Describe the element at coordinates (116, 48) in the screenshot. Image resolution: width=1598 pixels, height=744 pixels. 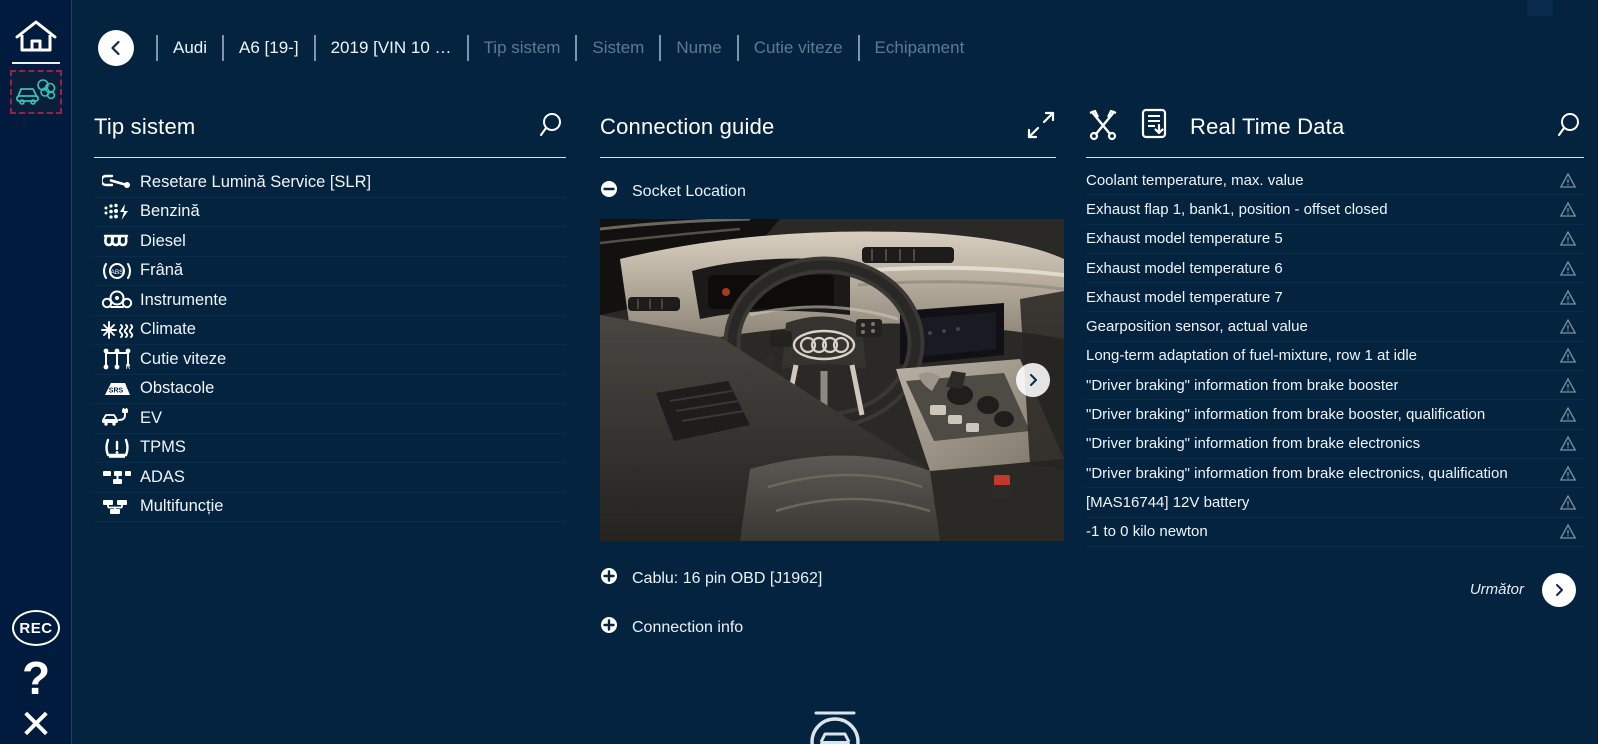
I see `back-button` at that location.